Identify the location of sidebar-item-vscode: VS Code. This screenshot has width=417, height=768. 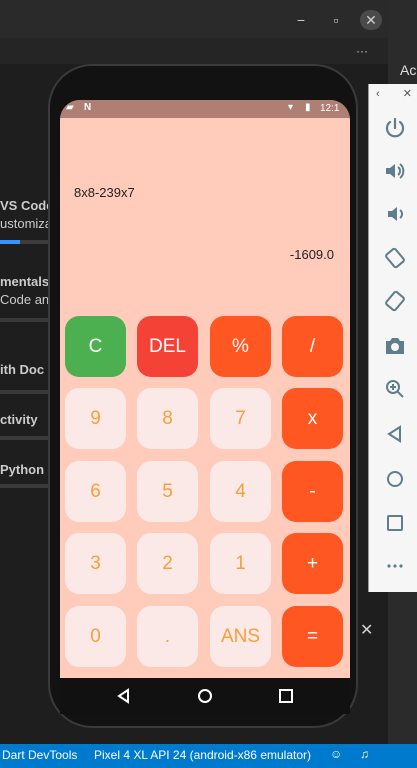
(26, 205).